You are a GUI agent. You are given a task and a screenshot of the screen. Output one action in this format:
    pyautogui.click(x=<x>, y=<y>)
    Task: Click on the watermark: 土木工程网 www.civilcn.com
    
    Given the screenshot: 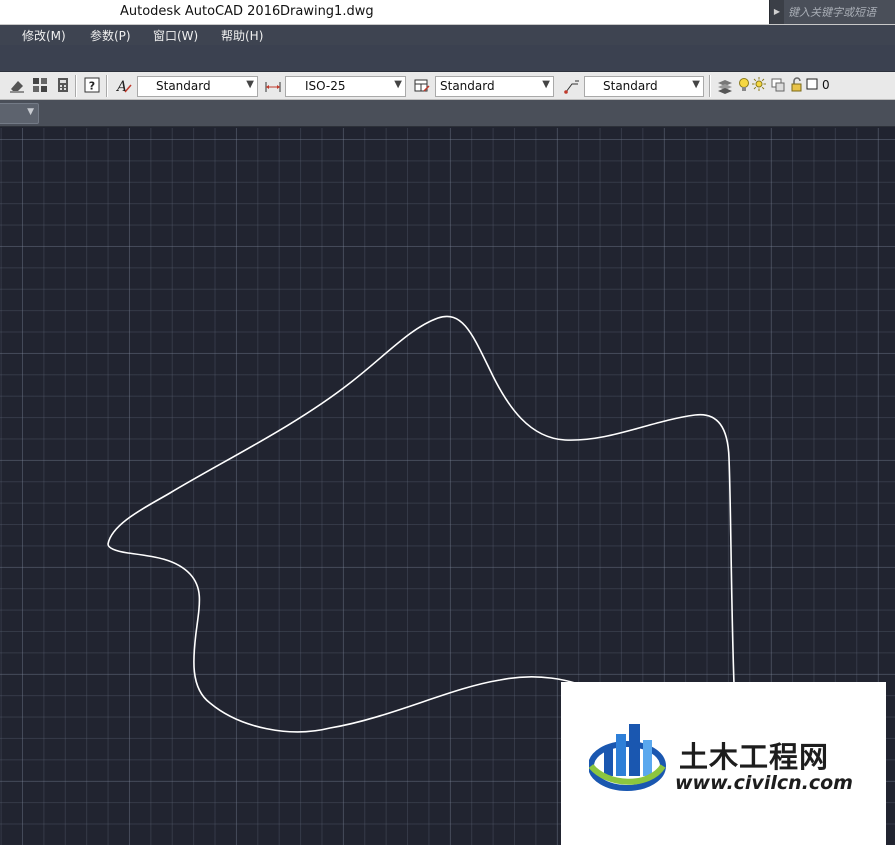 What is the action you would take?
    pyautogui.click(x=723, y=763)
    